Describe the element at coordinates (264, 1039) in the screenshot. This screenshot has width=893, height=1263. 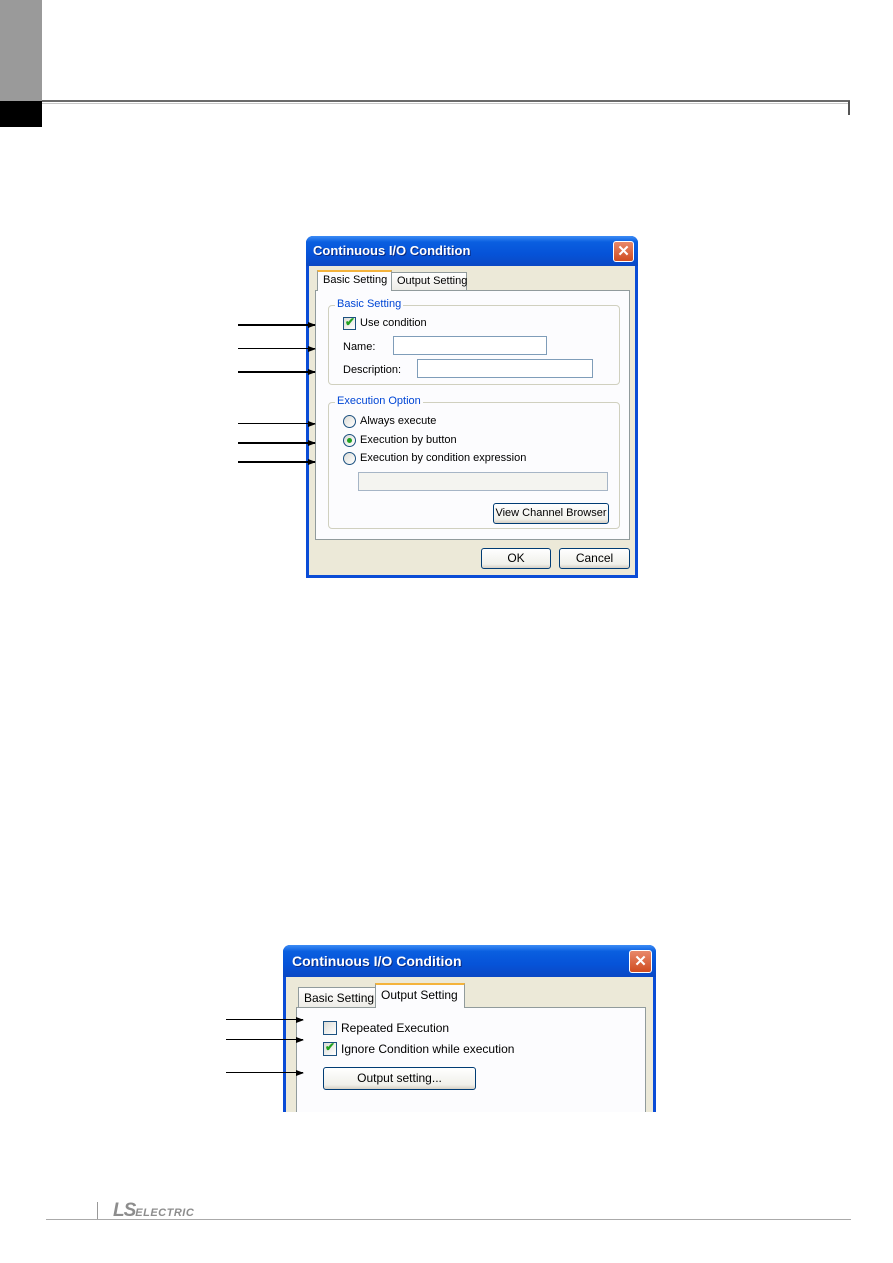
I see `callout-arrow-ignore-condition` at that location.